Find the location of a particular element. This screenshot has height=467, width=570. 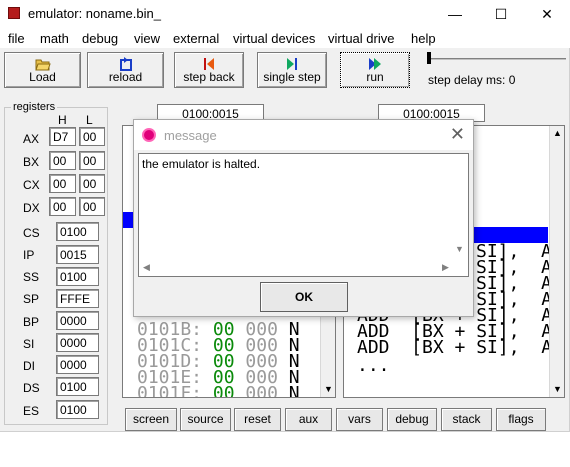

step-delay-label: step delay ms: 0 is located at coordinates (472, 80).